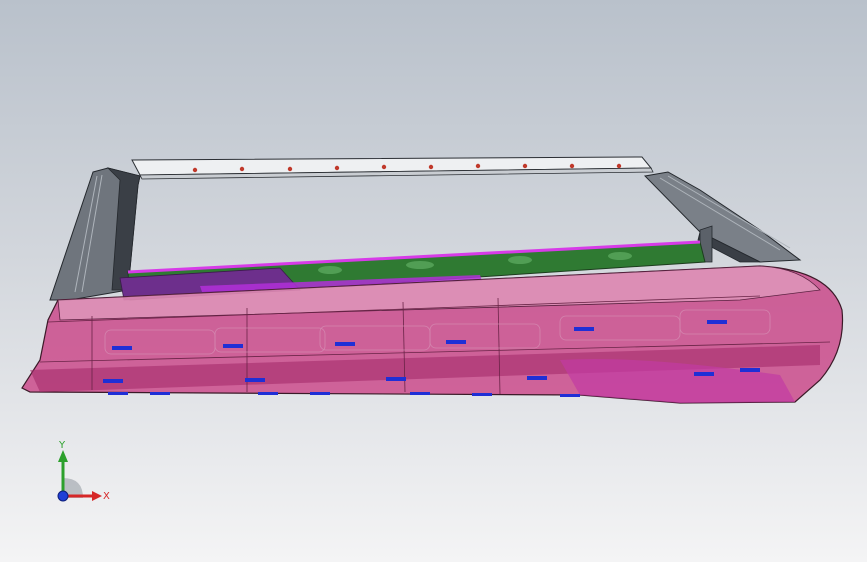 The height and width of the screenshot is (562, 867). Describe the element at coordinates (80, 478) in the screenshot. I see `coordinate-triad: Y X` at that location.